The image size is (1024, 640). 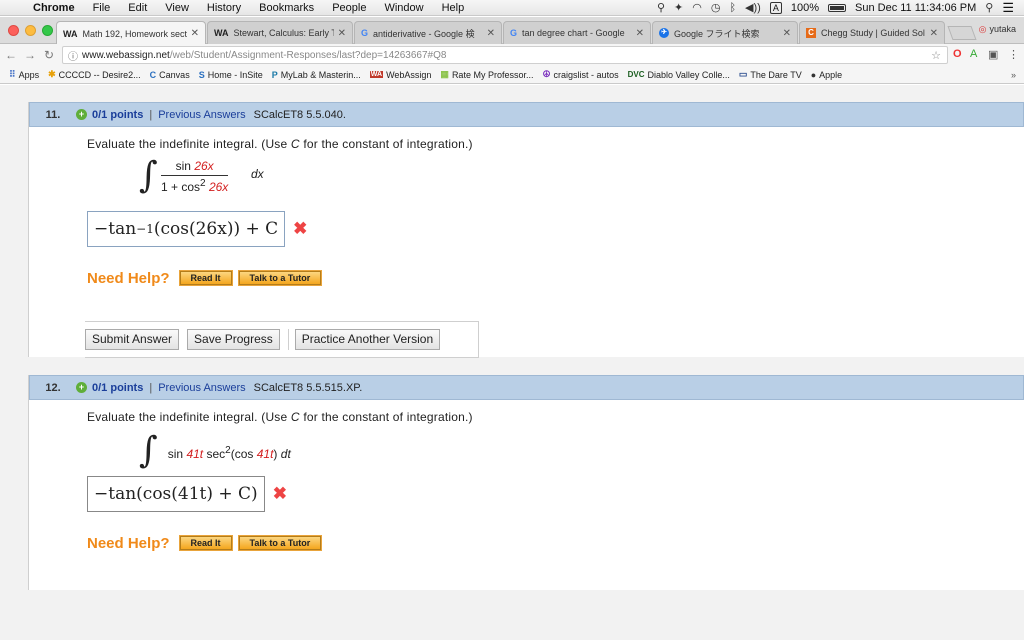 What do you see at coordinates (732, 8) in the screenshot?
I see `bluetooth-icon: ᛒ` at bounding box center [732, 8].